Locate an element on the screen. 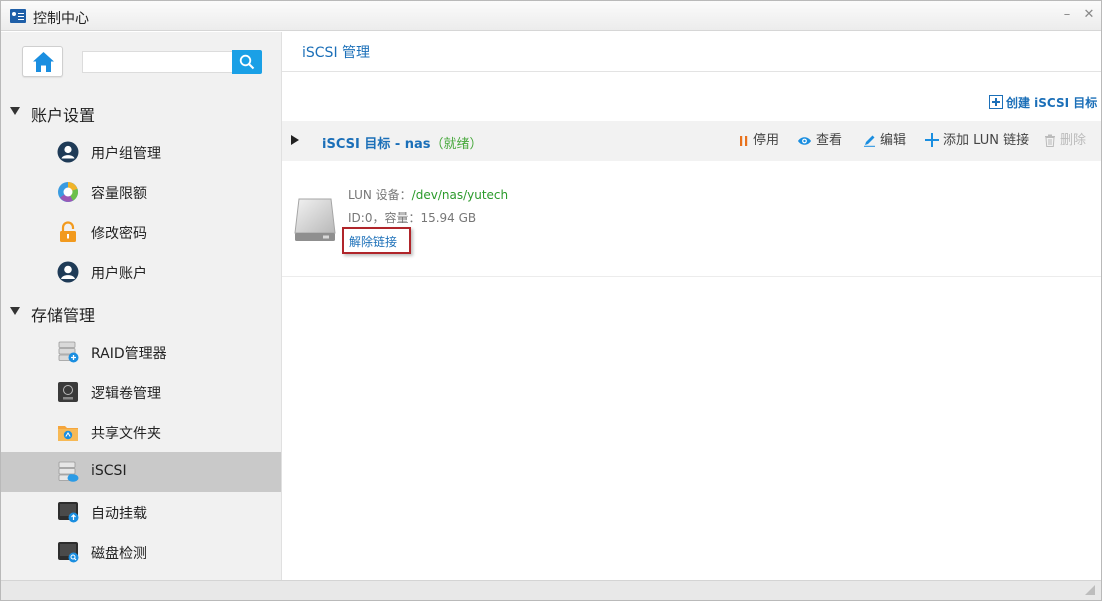  target-status: （就绪） is located at coordinates (456, 144).